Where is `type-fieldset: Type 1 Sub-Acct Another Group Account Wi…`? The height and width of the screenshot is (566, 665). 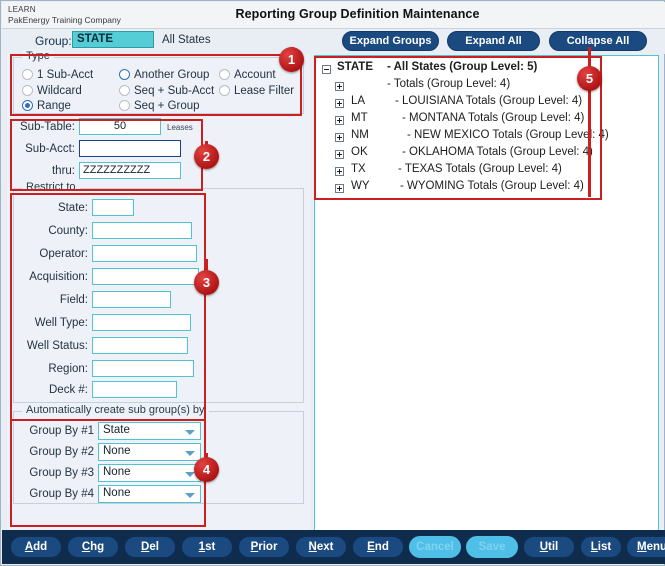
type-fieldset: Type 1 Sub-Acct Another Group Account Wi… is located at coordinates (158, 82).